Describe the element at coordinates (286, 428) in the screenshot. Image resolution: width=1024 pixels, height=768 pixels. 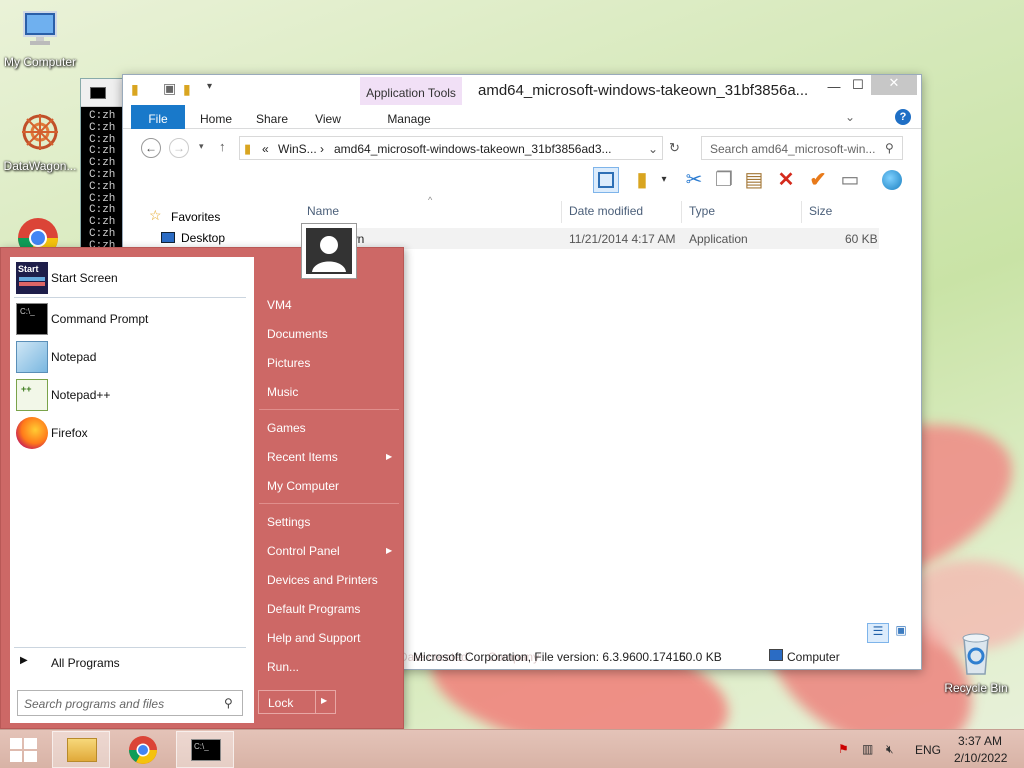
I see `start-link-games: Games` at that location.